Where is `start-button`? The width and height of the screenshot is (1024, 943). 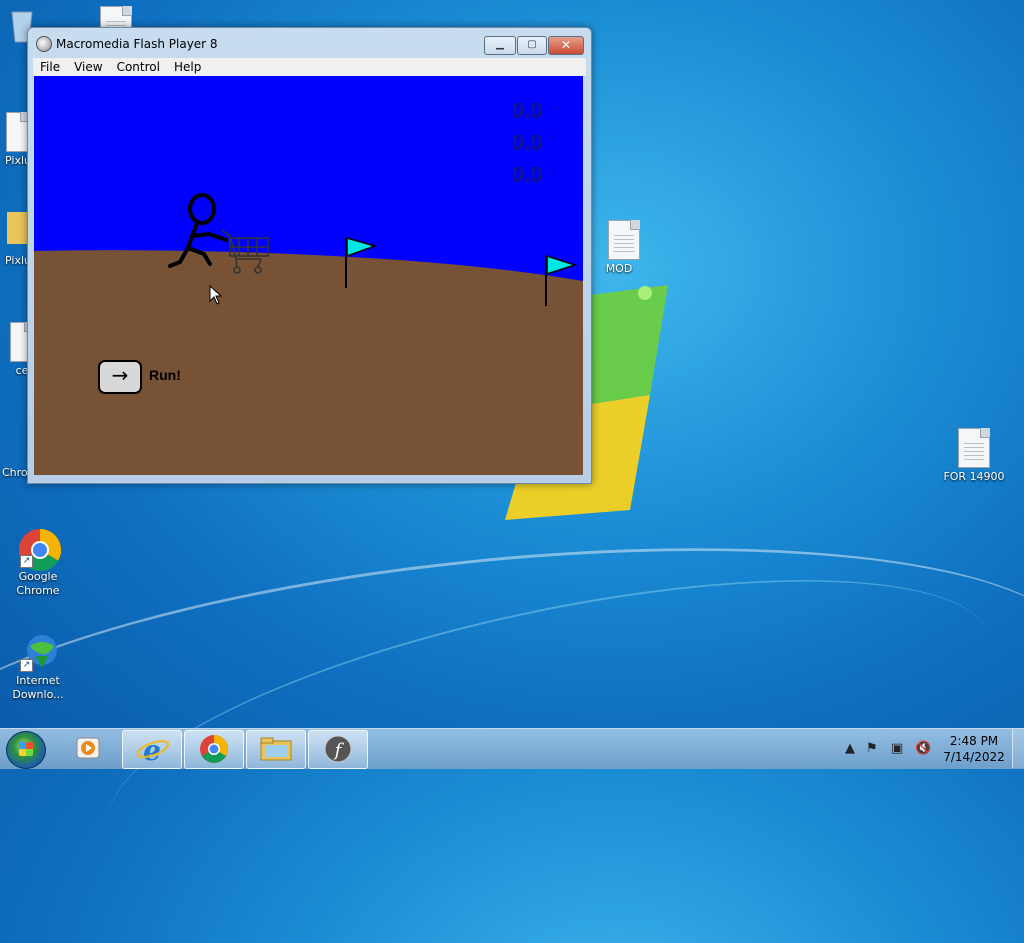
start-button is located at coordinates (26, 750).